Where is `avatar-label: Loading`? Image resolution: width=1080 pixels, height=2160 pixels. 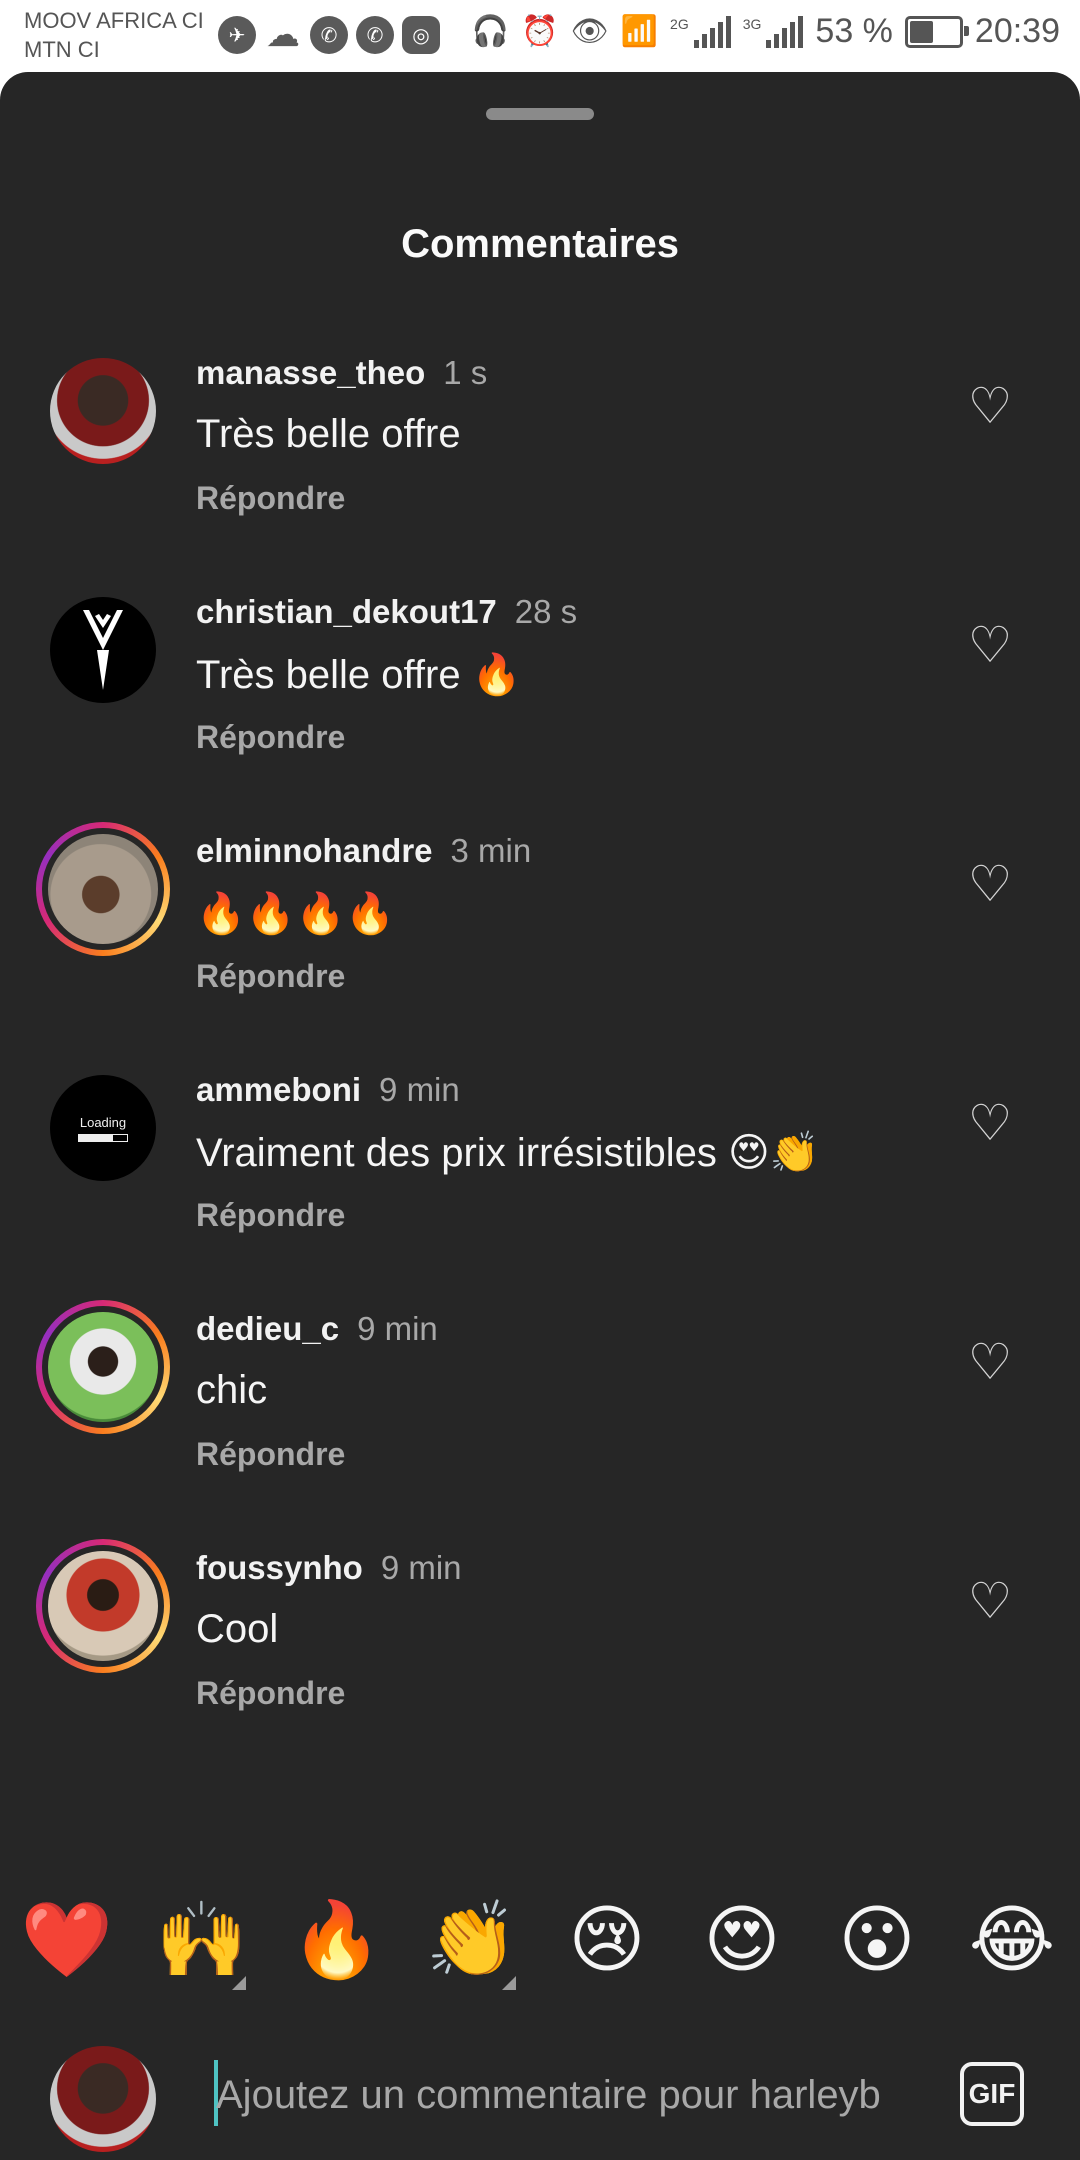
avatar-label: Loading is located at coordinates (103, 1122).